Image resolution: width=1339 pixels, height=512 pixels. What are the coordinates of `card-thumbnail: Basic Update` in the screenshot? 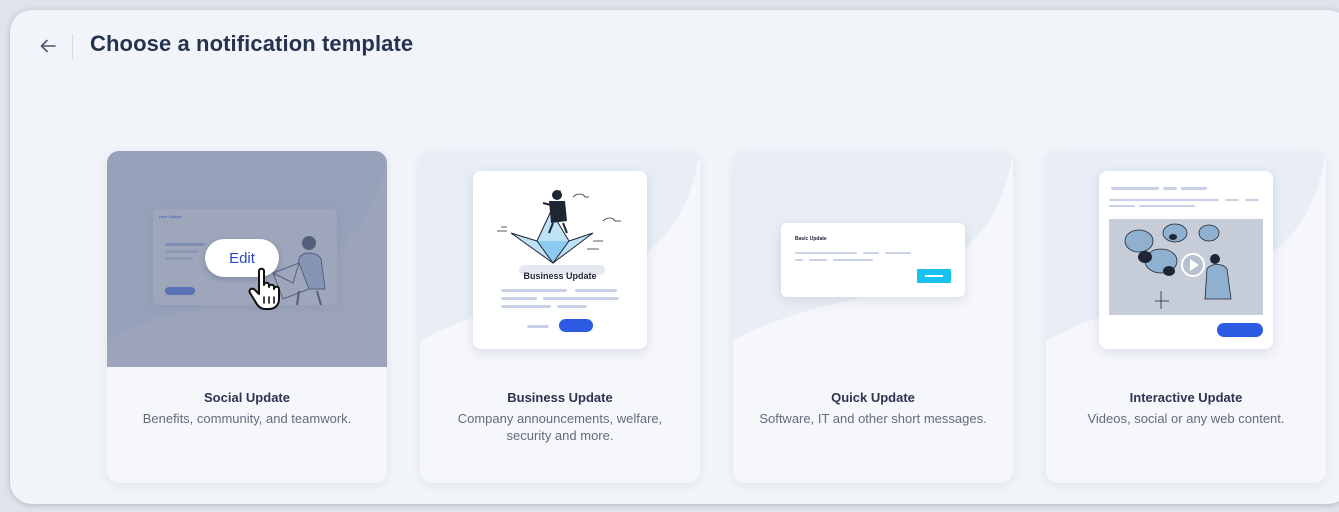 It's located at (873, 259).